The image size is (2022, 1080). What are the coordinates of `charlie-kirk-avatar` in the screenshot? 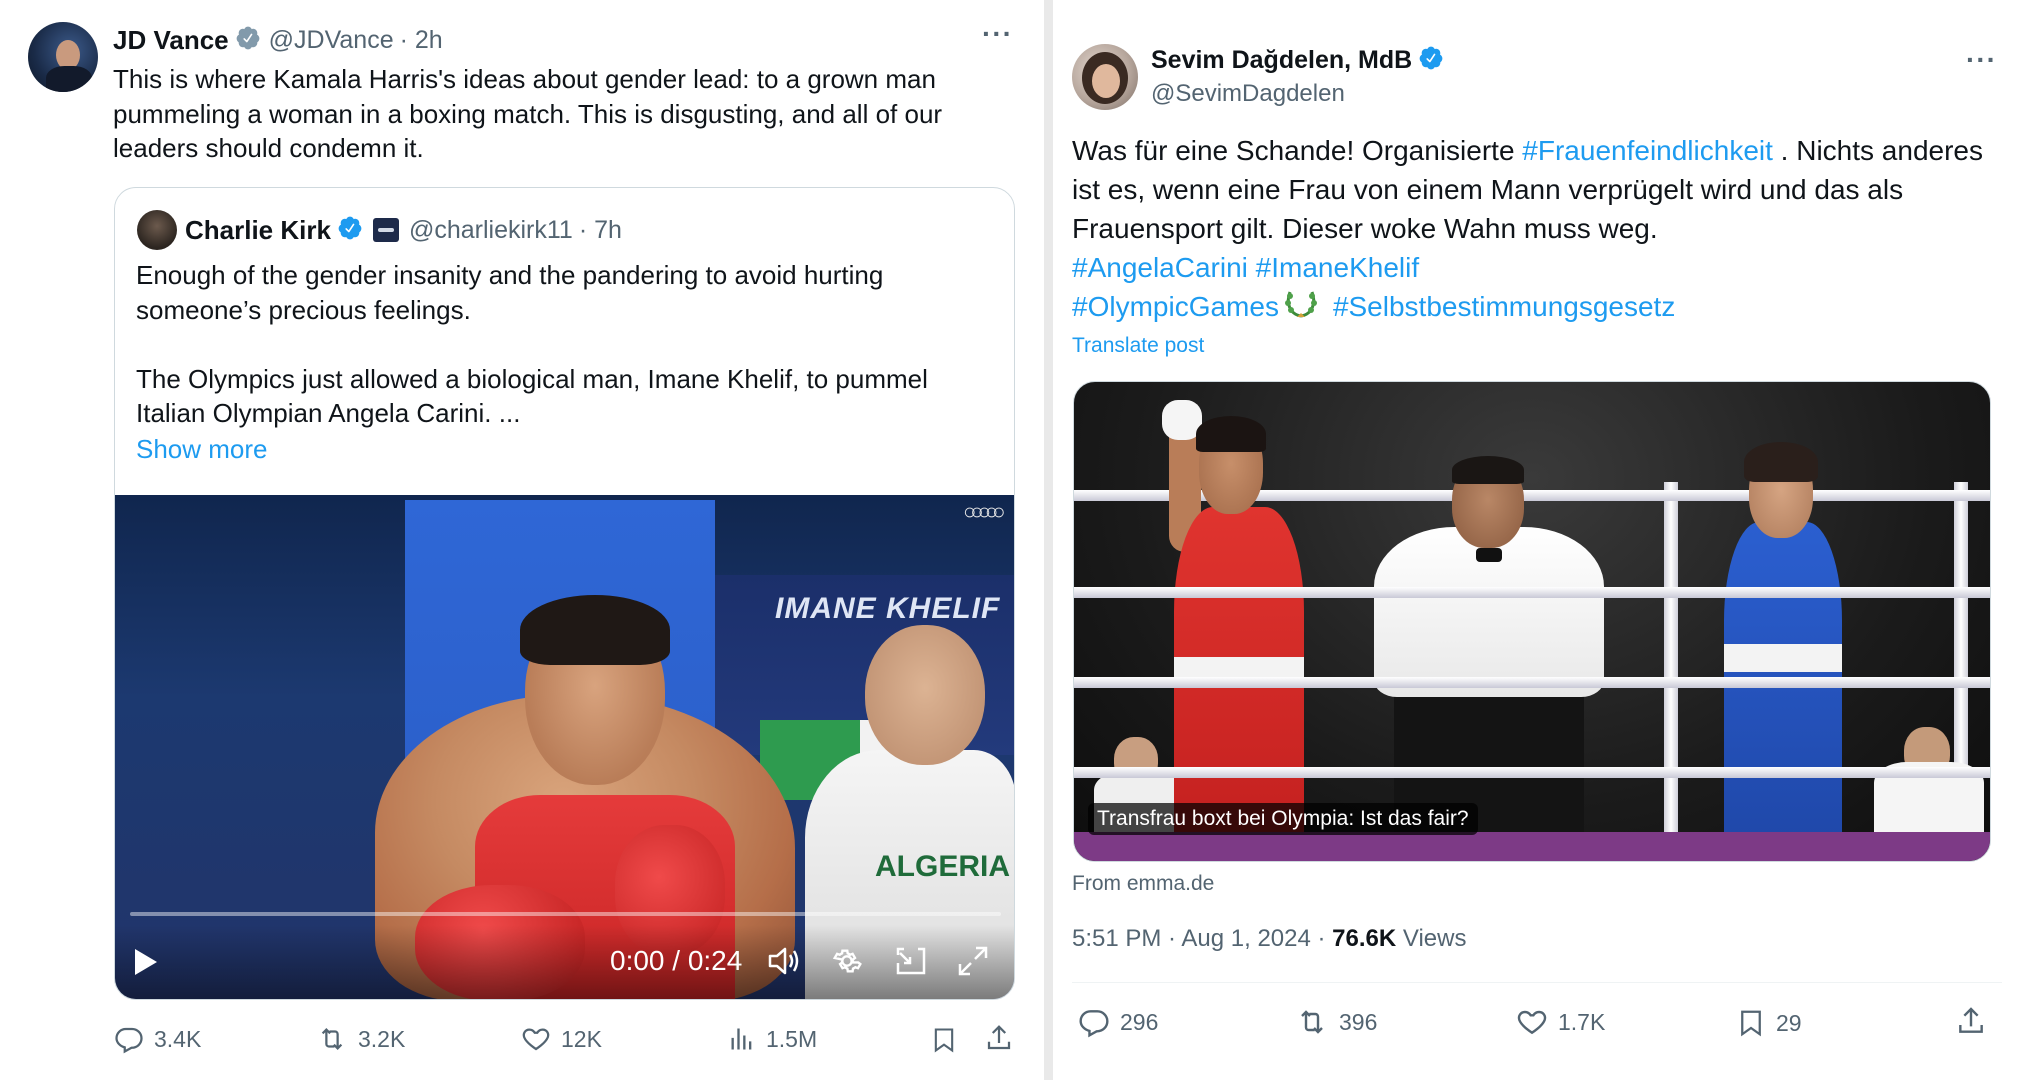 It's located at (157, 230).